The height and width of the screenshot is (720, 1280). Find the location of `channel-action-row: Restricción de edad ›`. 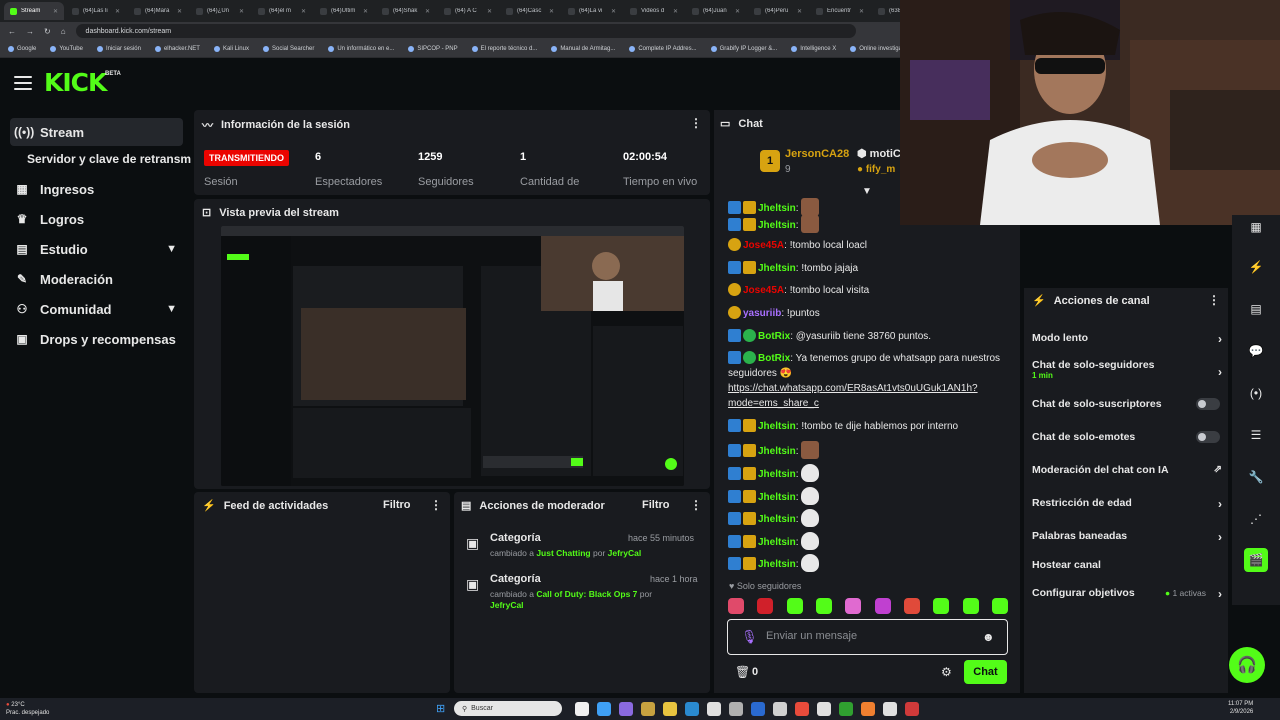

channel-action-row: Restricción de edad › is located at coordinates (1127, 504).